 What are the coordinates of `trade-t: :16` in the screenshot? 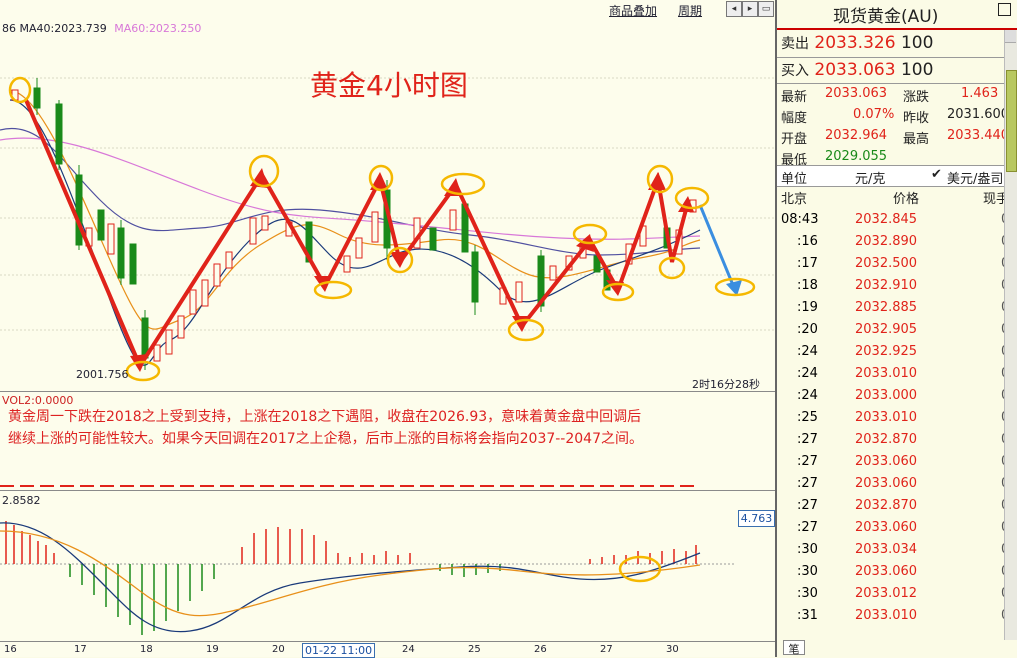 It's located at (807, 241).